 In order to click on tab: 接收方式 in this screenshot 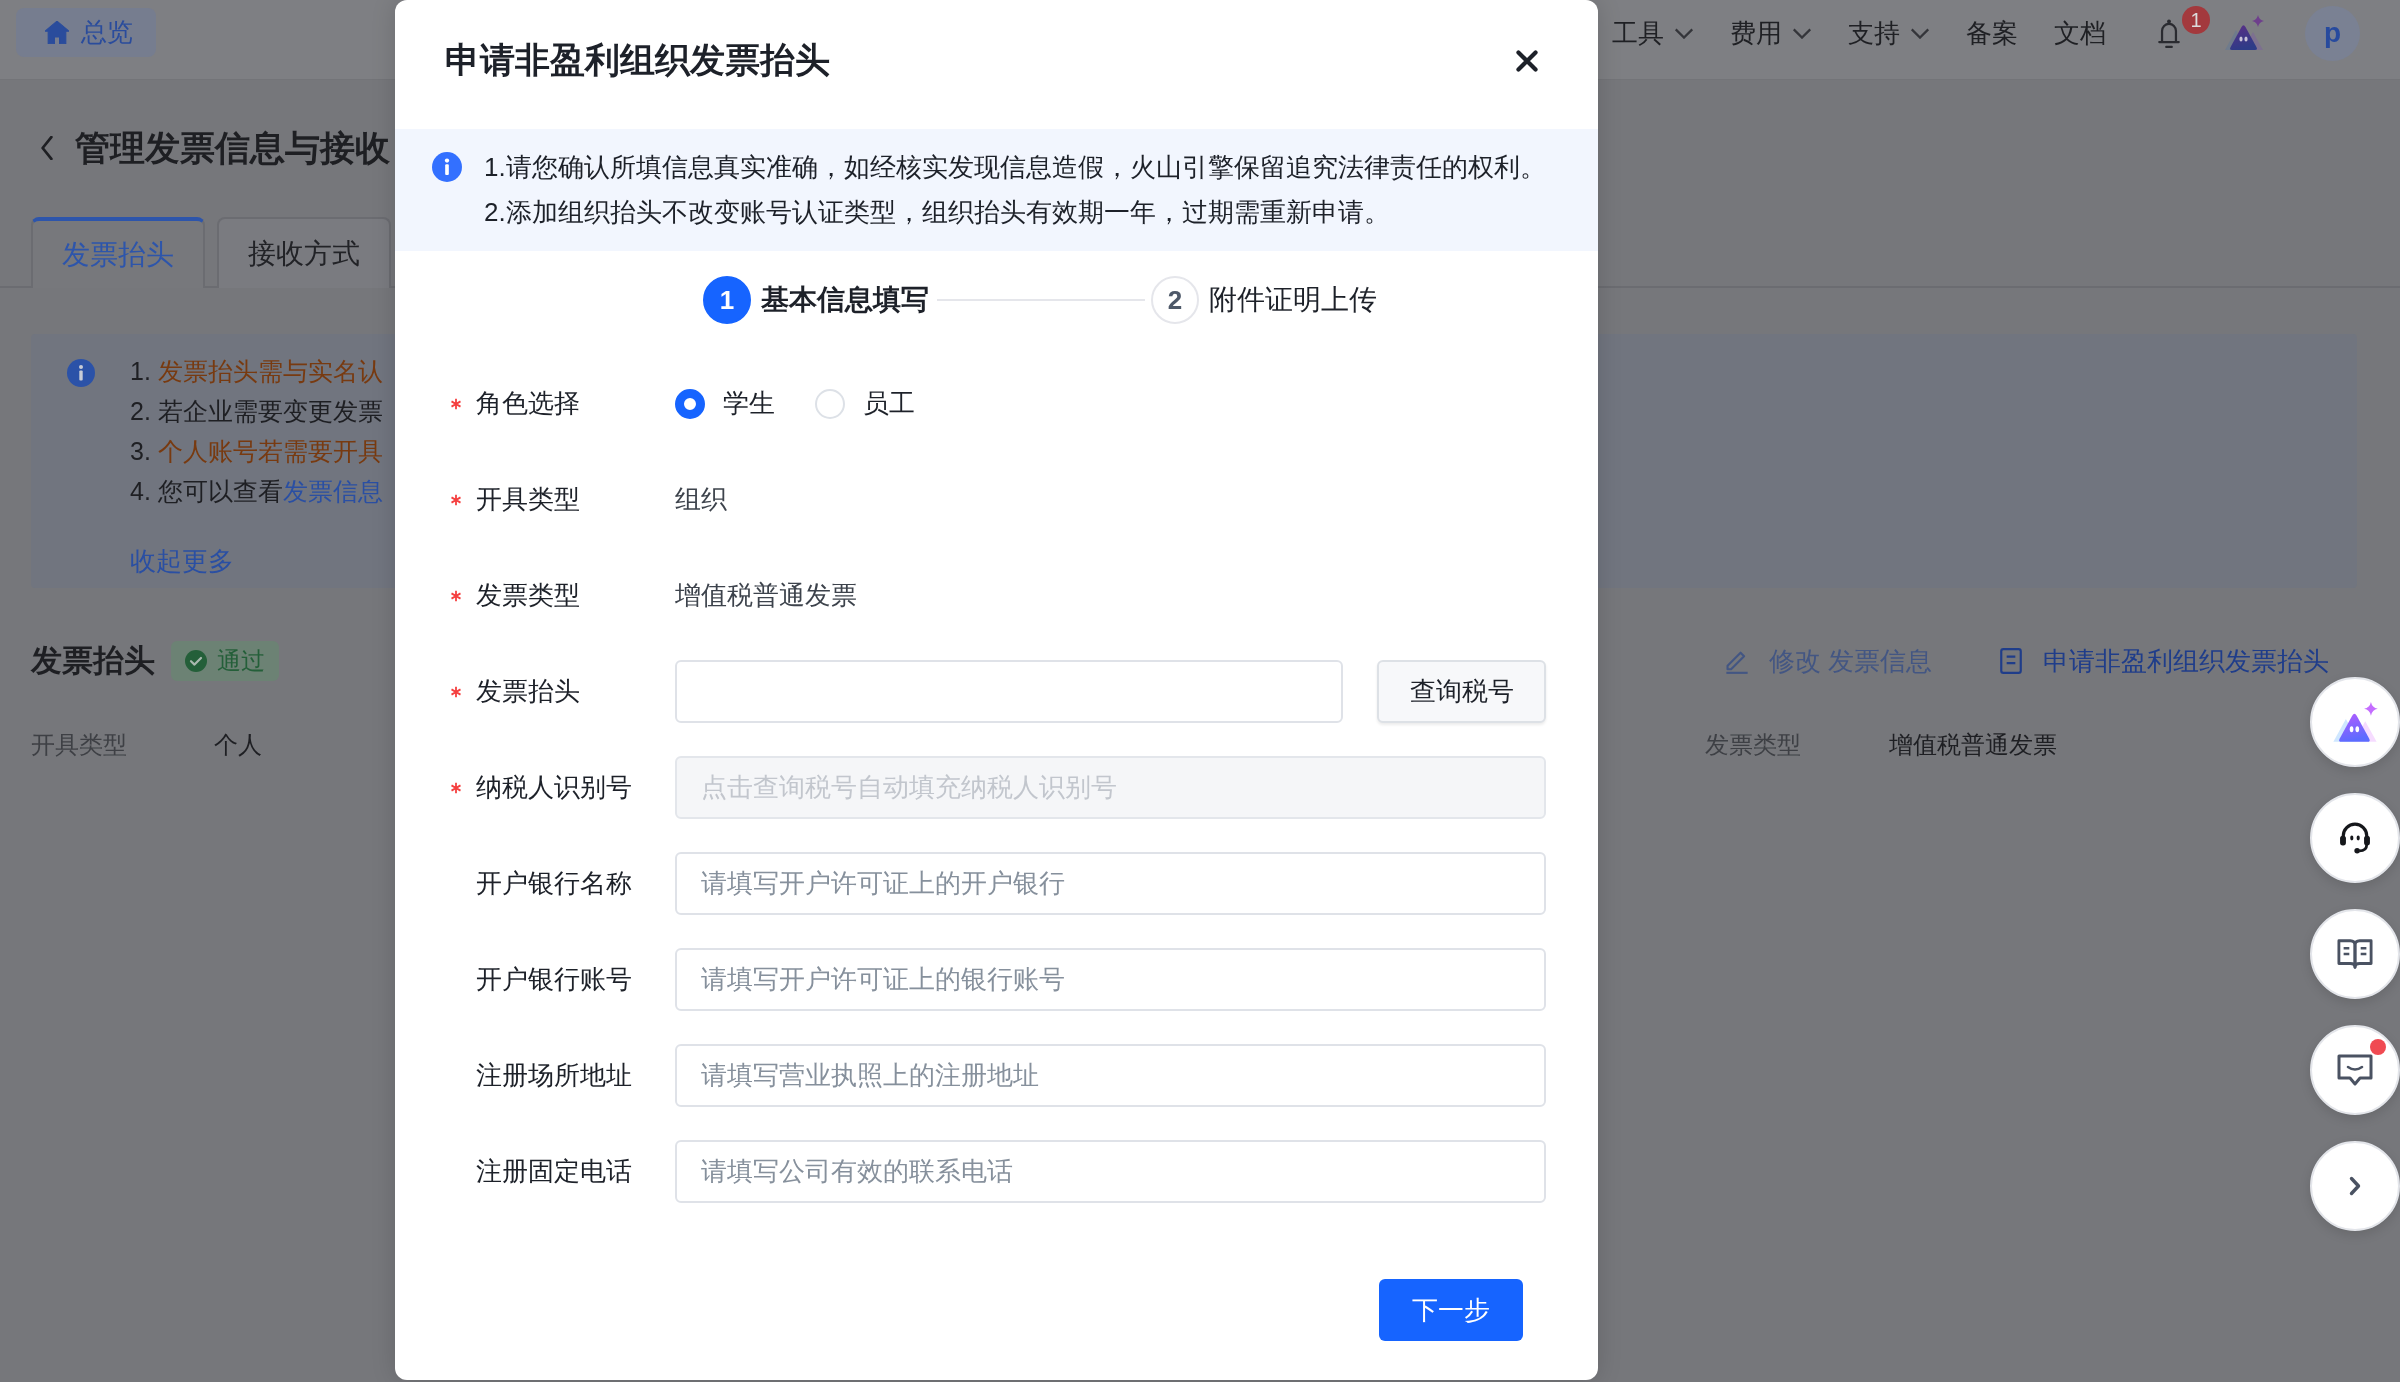, I will do `click(304, 252)`.